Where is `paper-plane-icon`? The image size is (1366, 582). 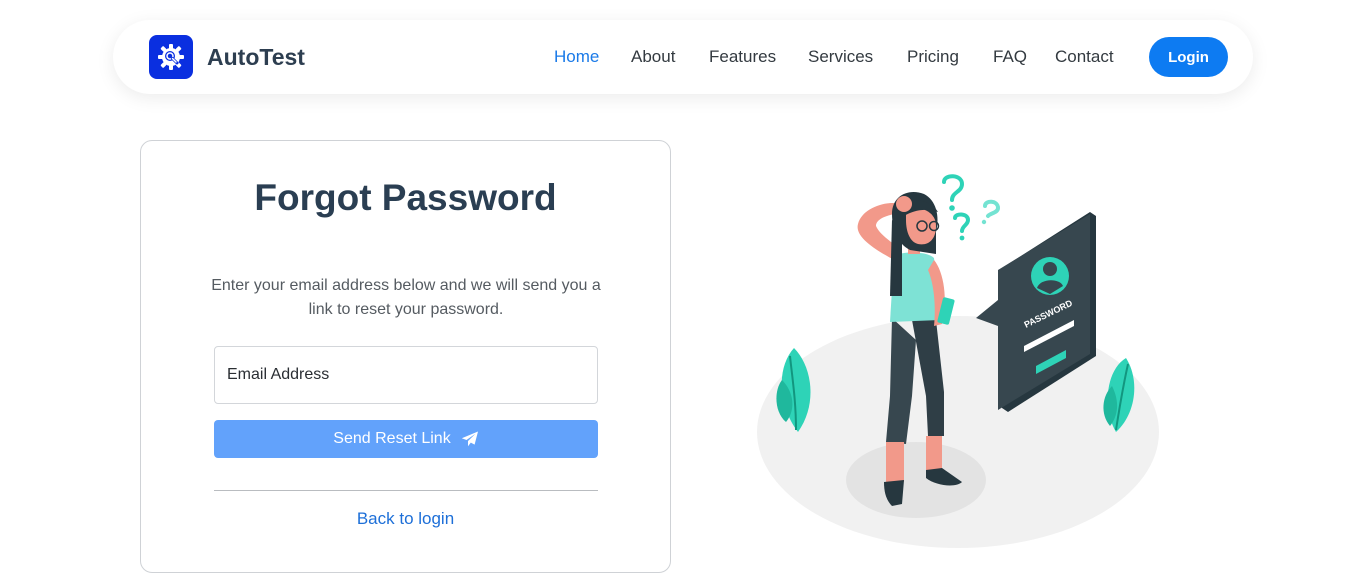
paper-plane-icon is located at coordinates (470, 439).